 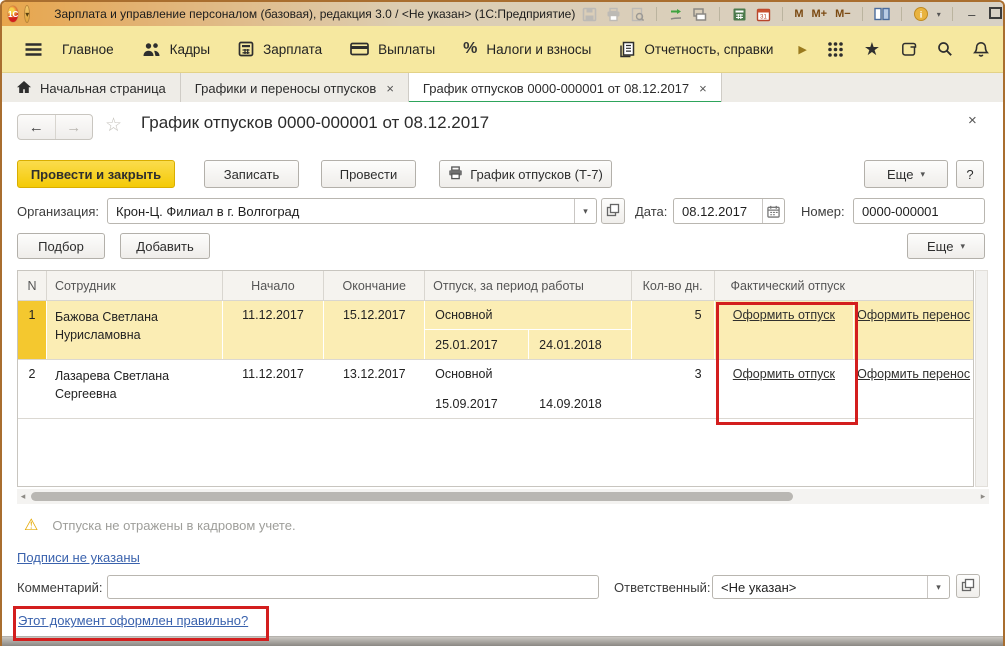 What do you see at coordinates (739, 14) in the screenshot?
I see `calculator-icon` at bounding box center [739, 14].